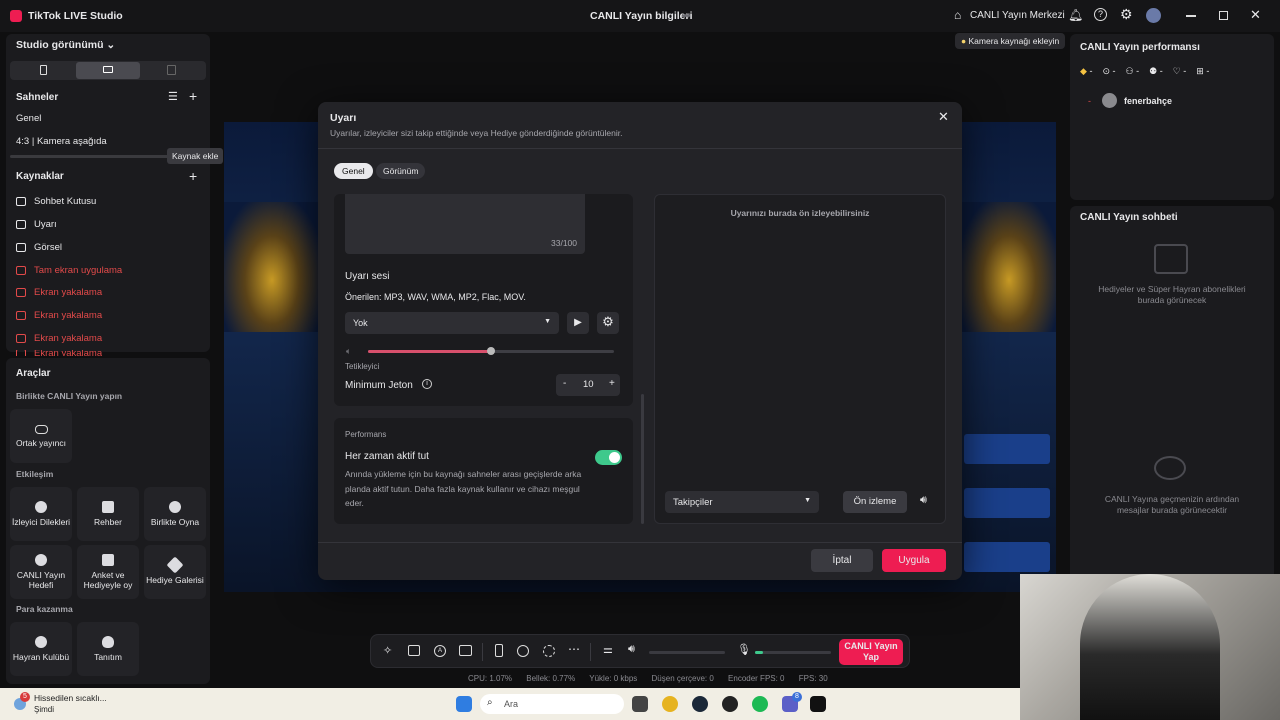 This screenshot has width=1280, height=720. What do you see at coordinates (1075, 15) in the screenshot?
I see `bell-icon: 🔔︎` at bounding box center [1075, 15].